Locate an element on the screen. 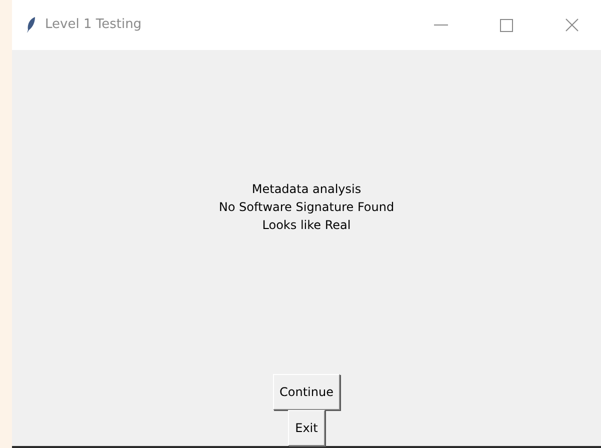 This screenshot has width=601, height=448. window-title: Level 1 Testing is located at coordinates (93, 25).